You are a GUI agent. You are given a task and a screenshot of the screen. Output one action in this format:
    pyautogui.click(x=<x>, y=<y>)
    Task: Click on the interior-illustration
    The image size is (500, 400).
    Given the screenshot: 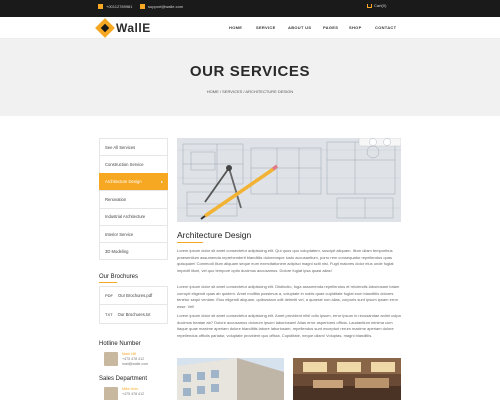 What is the action you would take?
    pyautogui.click(x=347, y=379)
    